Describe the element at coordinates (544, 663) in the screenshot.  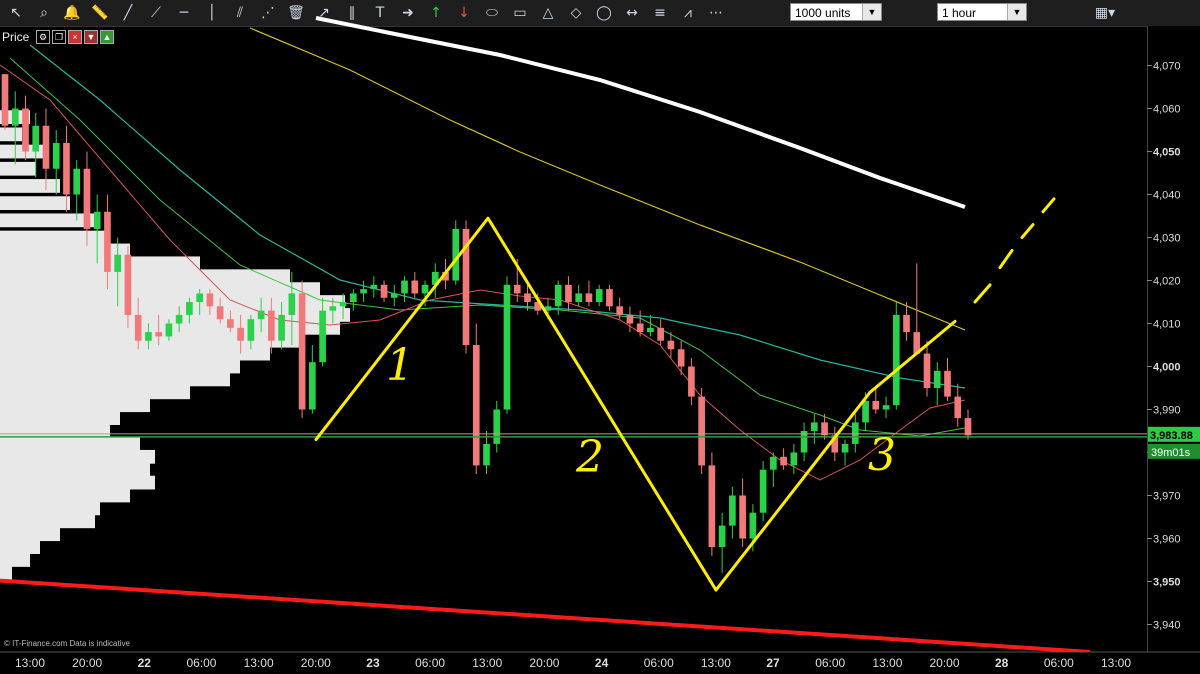
I see `x-axis-label: 20:00` at that location.